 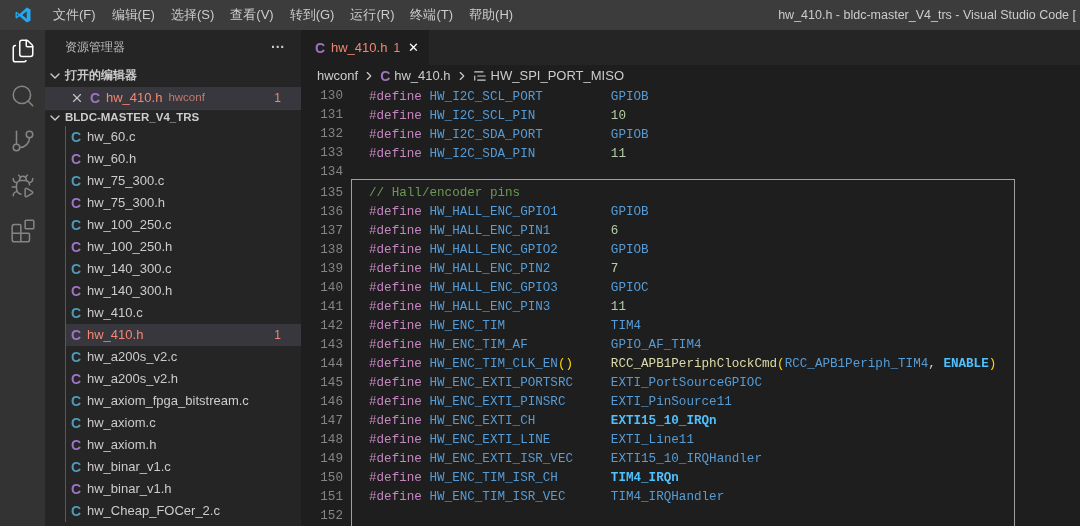 I want to click on menu-item: 运行(R), so click(x=372, y=15).